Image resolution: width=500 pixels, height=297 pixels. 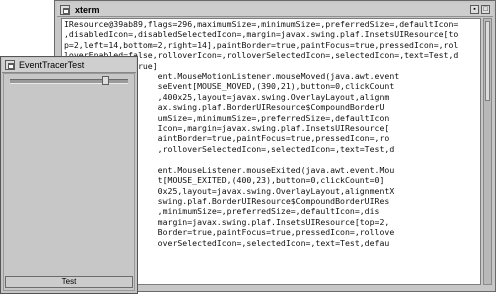 What do you see at coordinates (87, 9) in the screenshot?
I see `xterm-title: xterm` at bounding box center [87, 9].